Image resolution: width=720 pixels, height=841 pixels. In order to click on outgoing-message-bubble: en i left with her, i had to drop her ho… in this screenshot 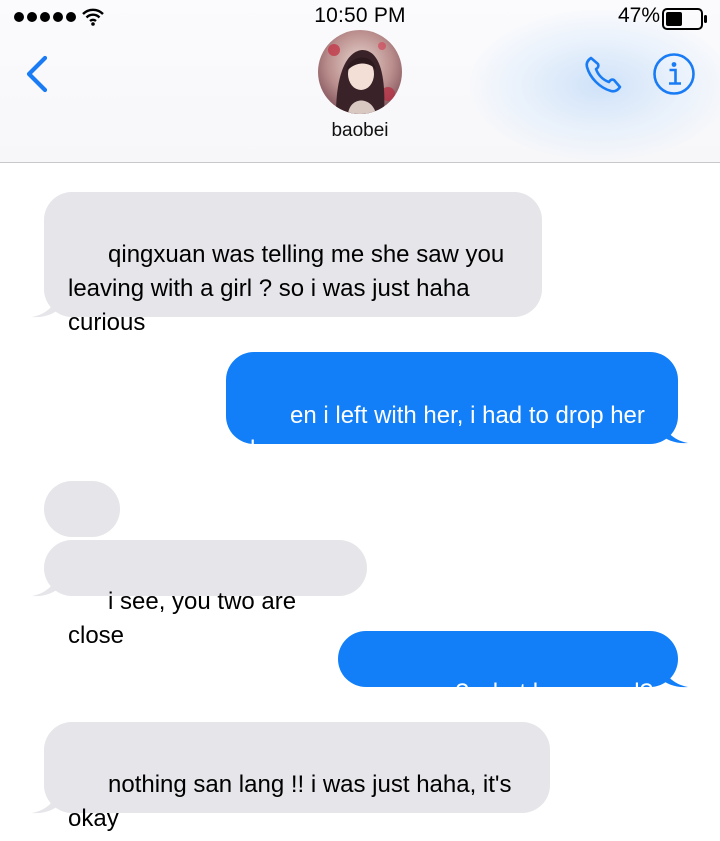, I will do `click(452, 407)`.